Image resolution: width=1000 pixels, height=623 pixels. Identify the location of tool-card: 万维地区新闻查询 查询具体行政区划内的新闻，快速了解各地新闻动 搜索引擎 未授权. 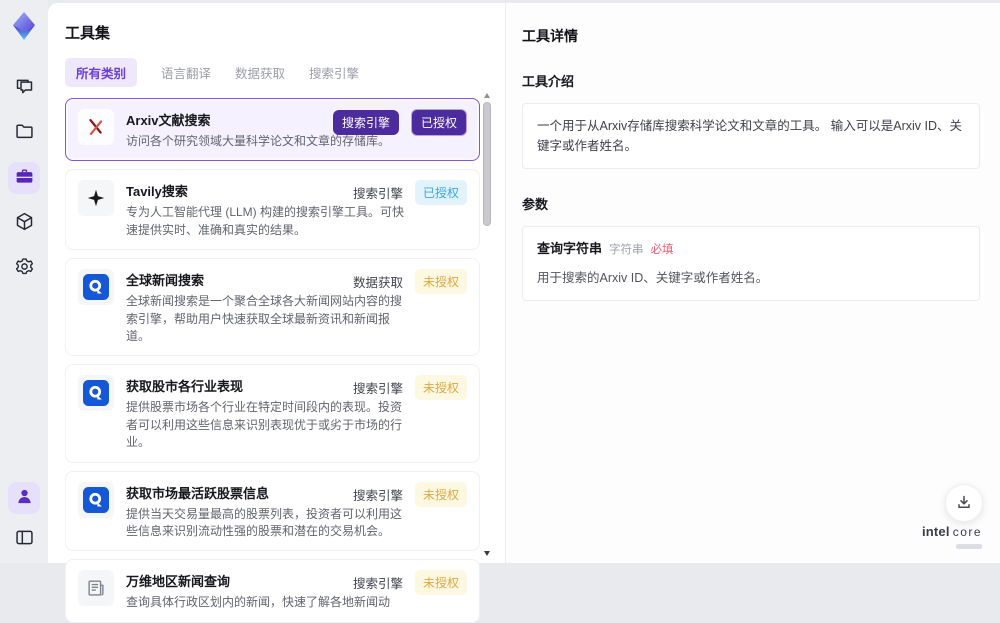
(272, 591).